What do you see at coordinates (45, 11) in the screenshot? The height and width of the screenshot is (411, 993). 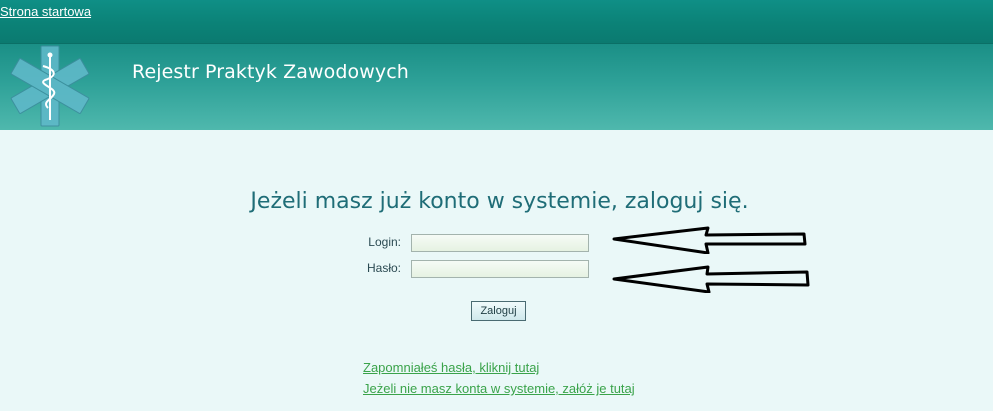 I see `home-link: Strona startowa` at bounding box center [45, 11].